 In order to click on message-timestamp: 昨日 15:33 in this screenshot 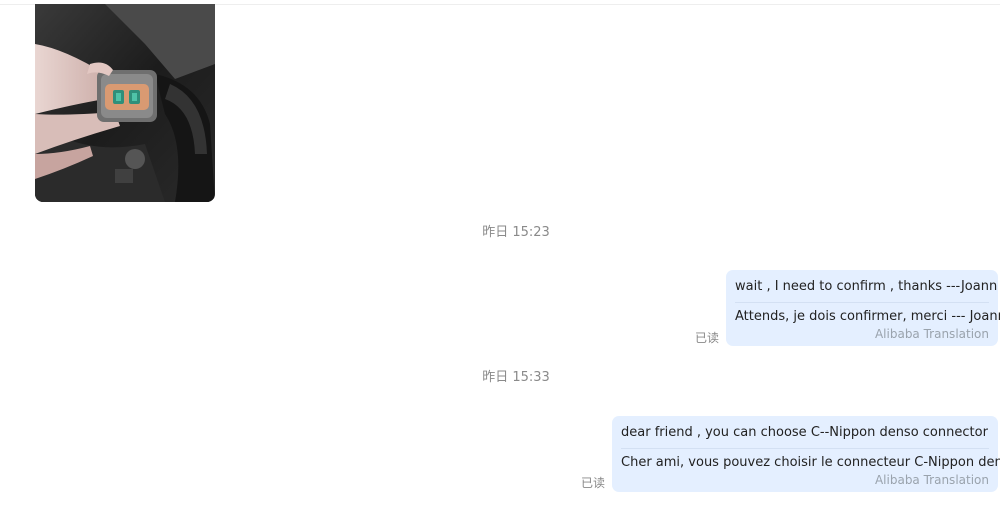, I will do `click(516, 377)`.